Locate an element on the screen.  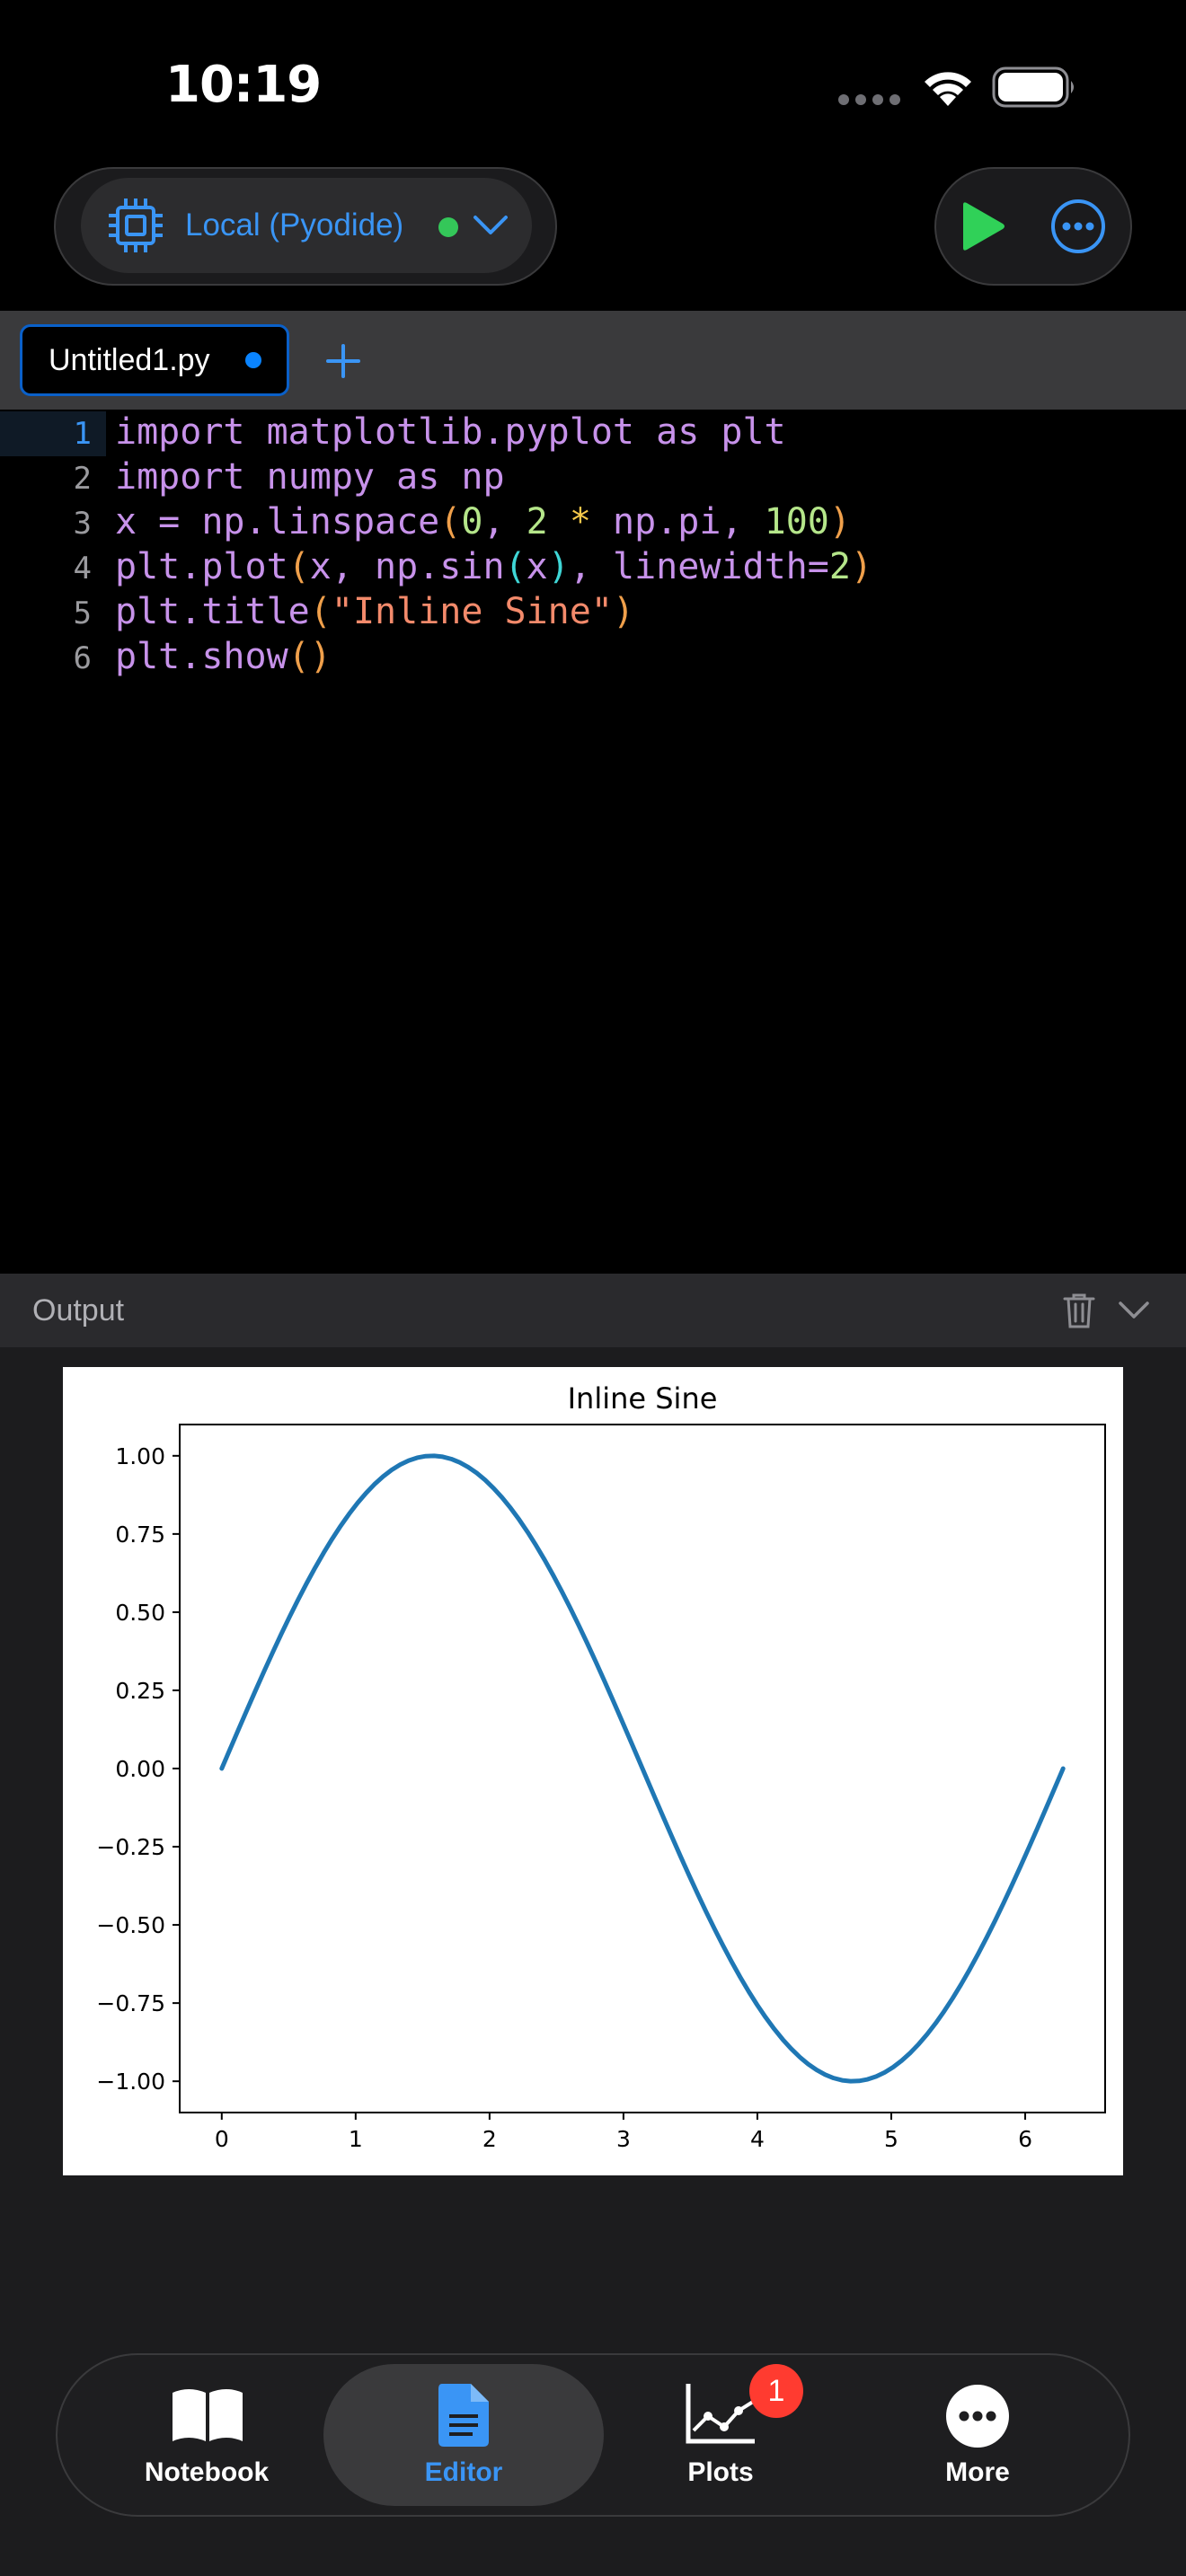
chevron-down-icon is located at coordinates (491, 225).